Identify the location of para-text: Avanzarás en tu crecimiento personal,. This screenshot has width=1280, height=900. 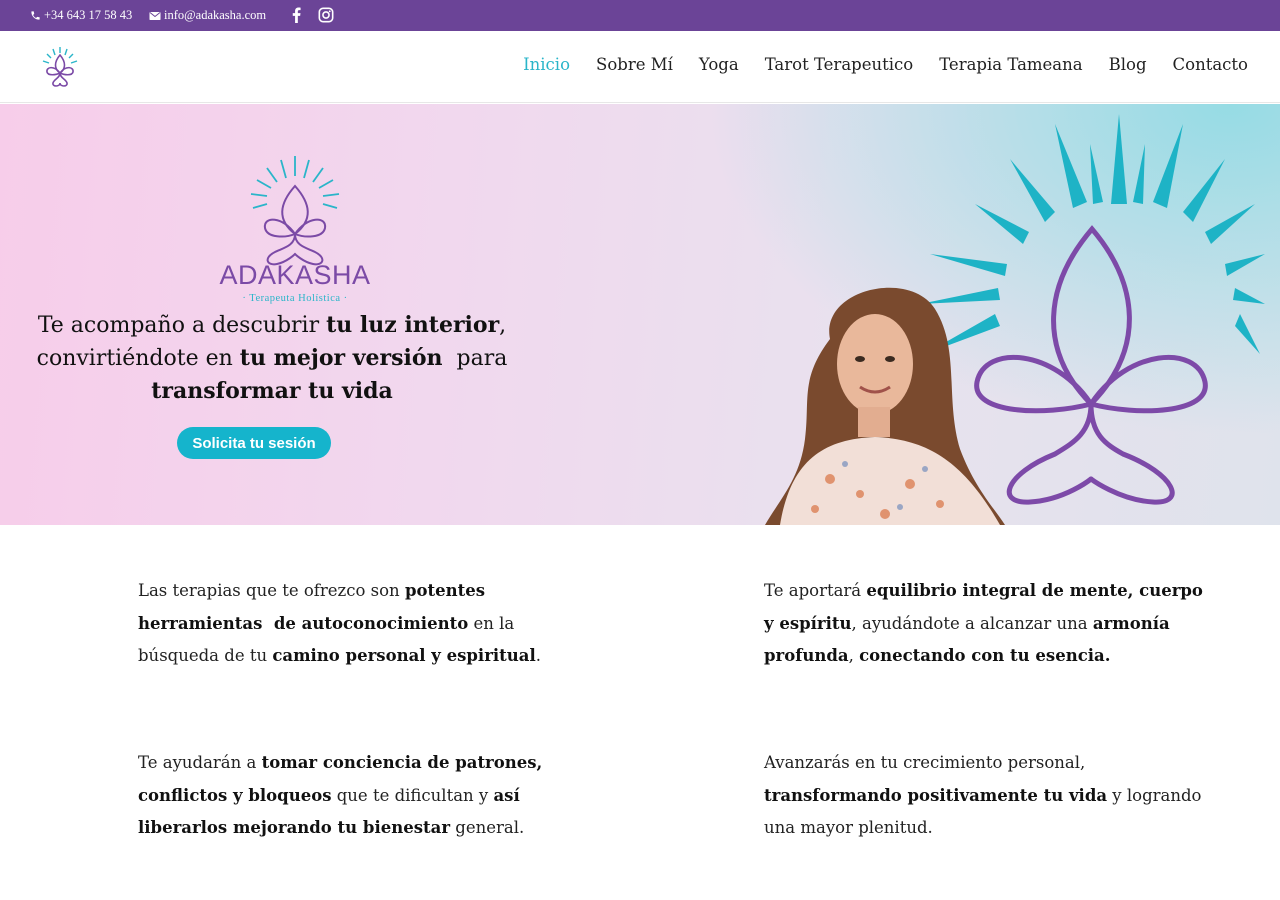
(925, 762).